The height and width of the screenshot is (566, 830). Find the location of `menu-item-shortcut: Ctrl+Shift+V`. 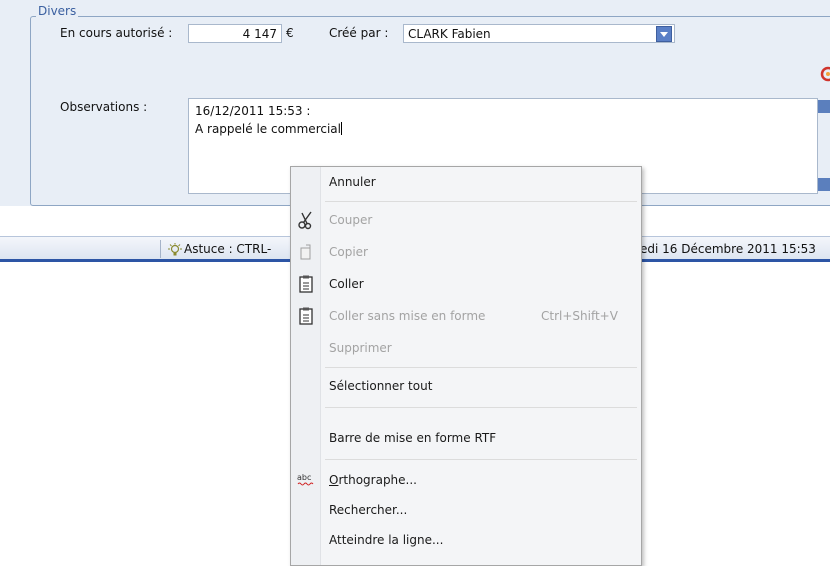

menu-item-shortcut: Ctrl+Shift+V is located at coordinates (579, 316).